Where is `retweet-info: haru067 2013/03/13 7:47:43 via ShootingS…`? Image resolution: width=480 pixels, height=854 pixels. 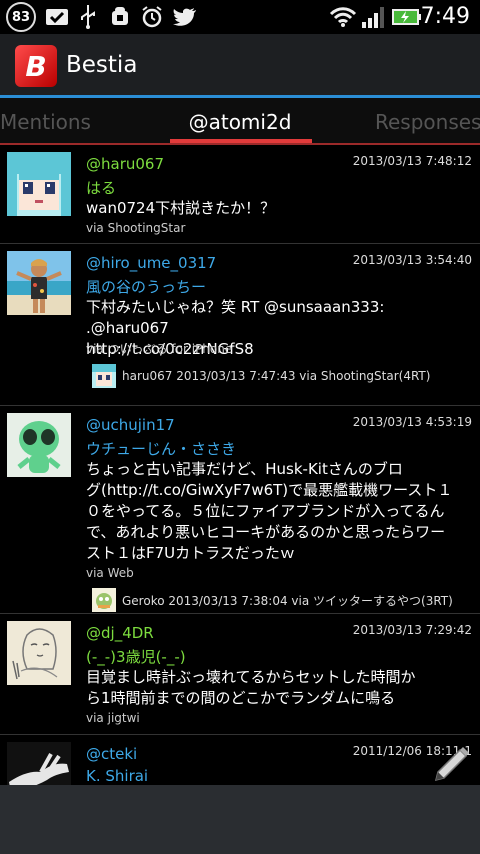 retweet-info: haru067 2013/03/13 7:47:43 via ShootingS… is located at coordinates (261, 376).